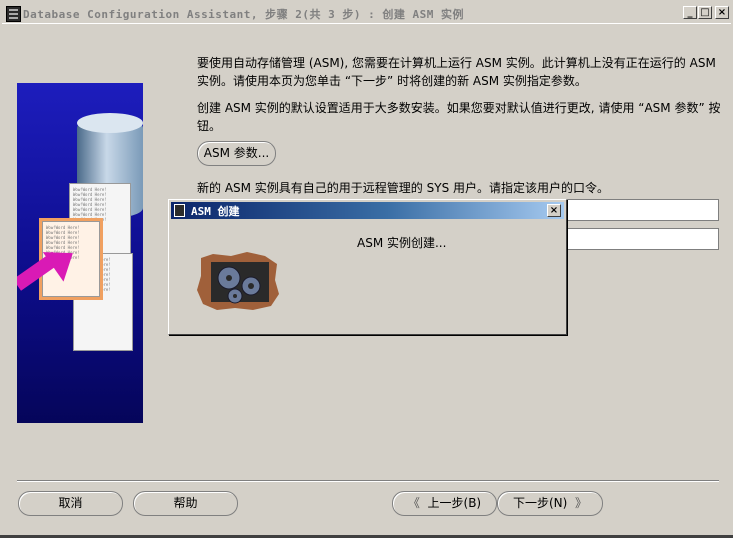  I want to click on dialog-close-button: ×, so click(554, 210).